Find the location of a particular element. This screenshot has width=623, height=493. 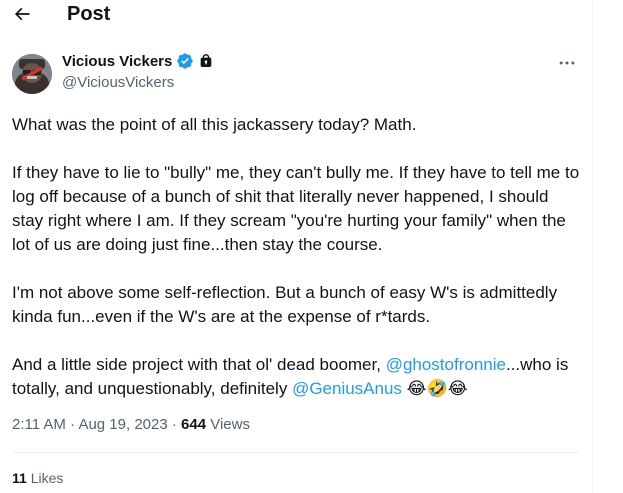

post-date: Aug 19, 2023 is located at coordinates (122, 424).